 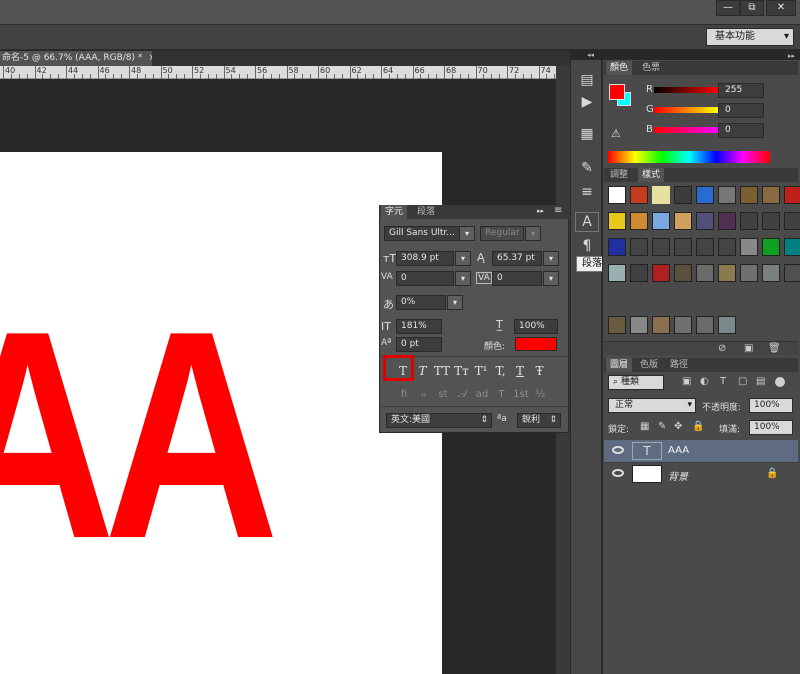 What do you see at coordinates (741, 130) in the screenshot?
I see `channel-b-value: 0` at bounding box center [741, 130].